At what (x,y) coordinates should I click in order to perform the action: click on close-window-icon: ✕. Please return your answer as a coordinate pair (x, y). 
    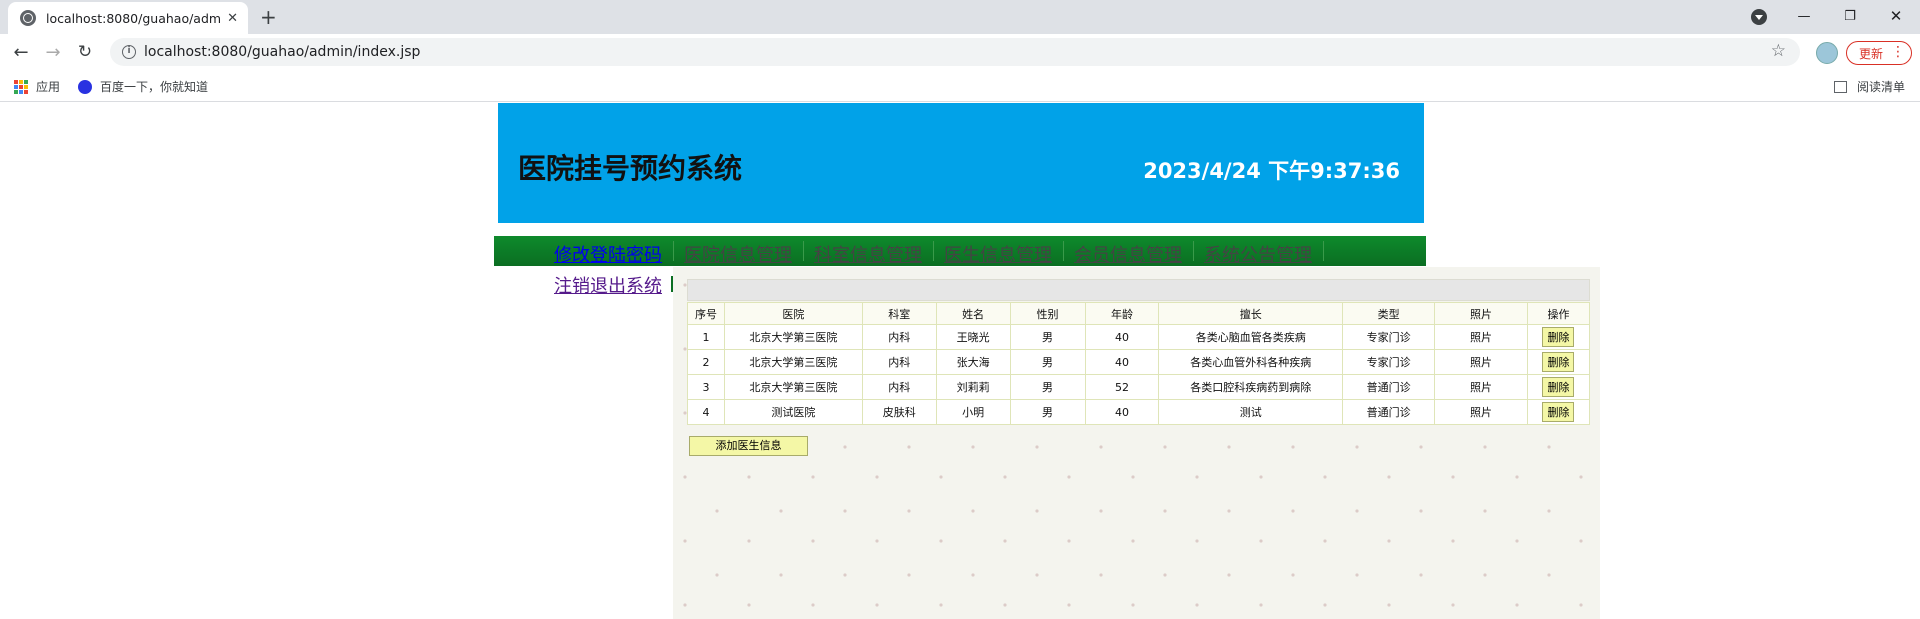
    Looking at the image, I should click on (1896, 16).